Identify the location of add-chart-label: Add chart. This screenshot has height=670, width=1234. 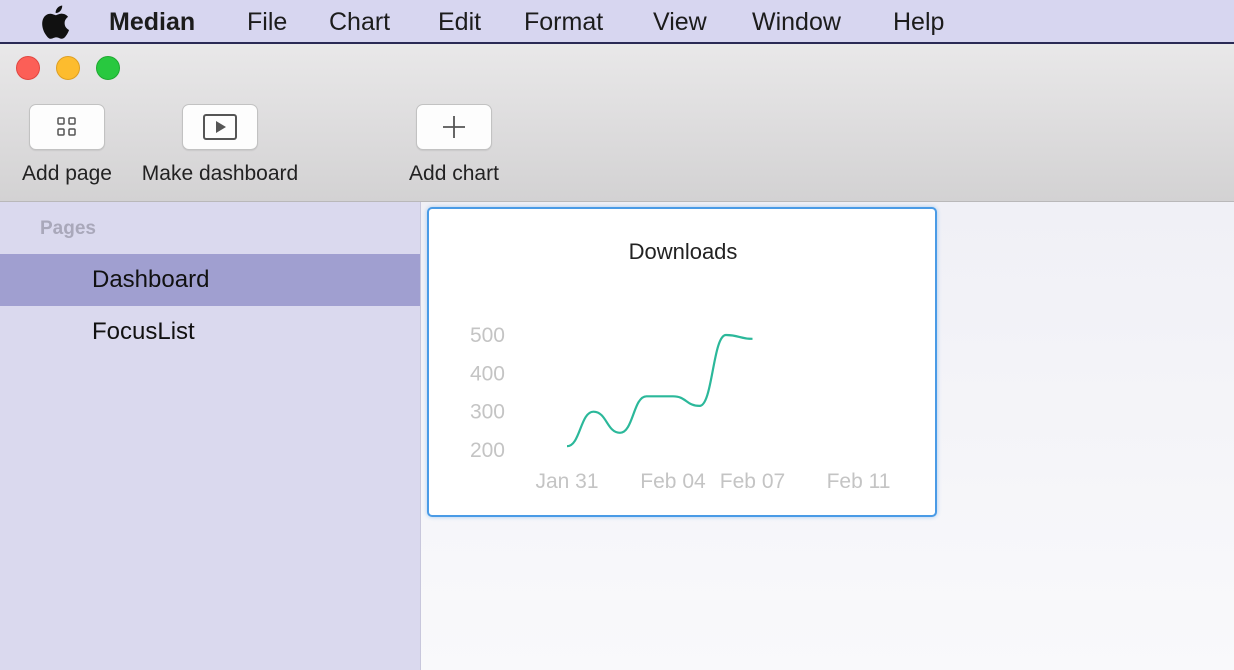
(454, 173).